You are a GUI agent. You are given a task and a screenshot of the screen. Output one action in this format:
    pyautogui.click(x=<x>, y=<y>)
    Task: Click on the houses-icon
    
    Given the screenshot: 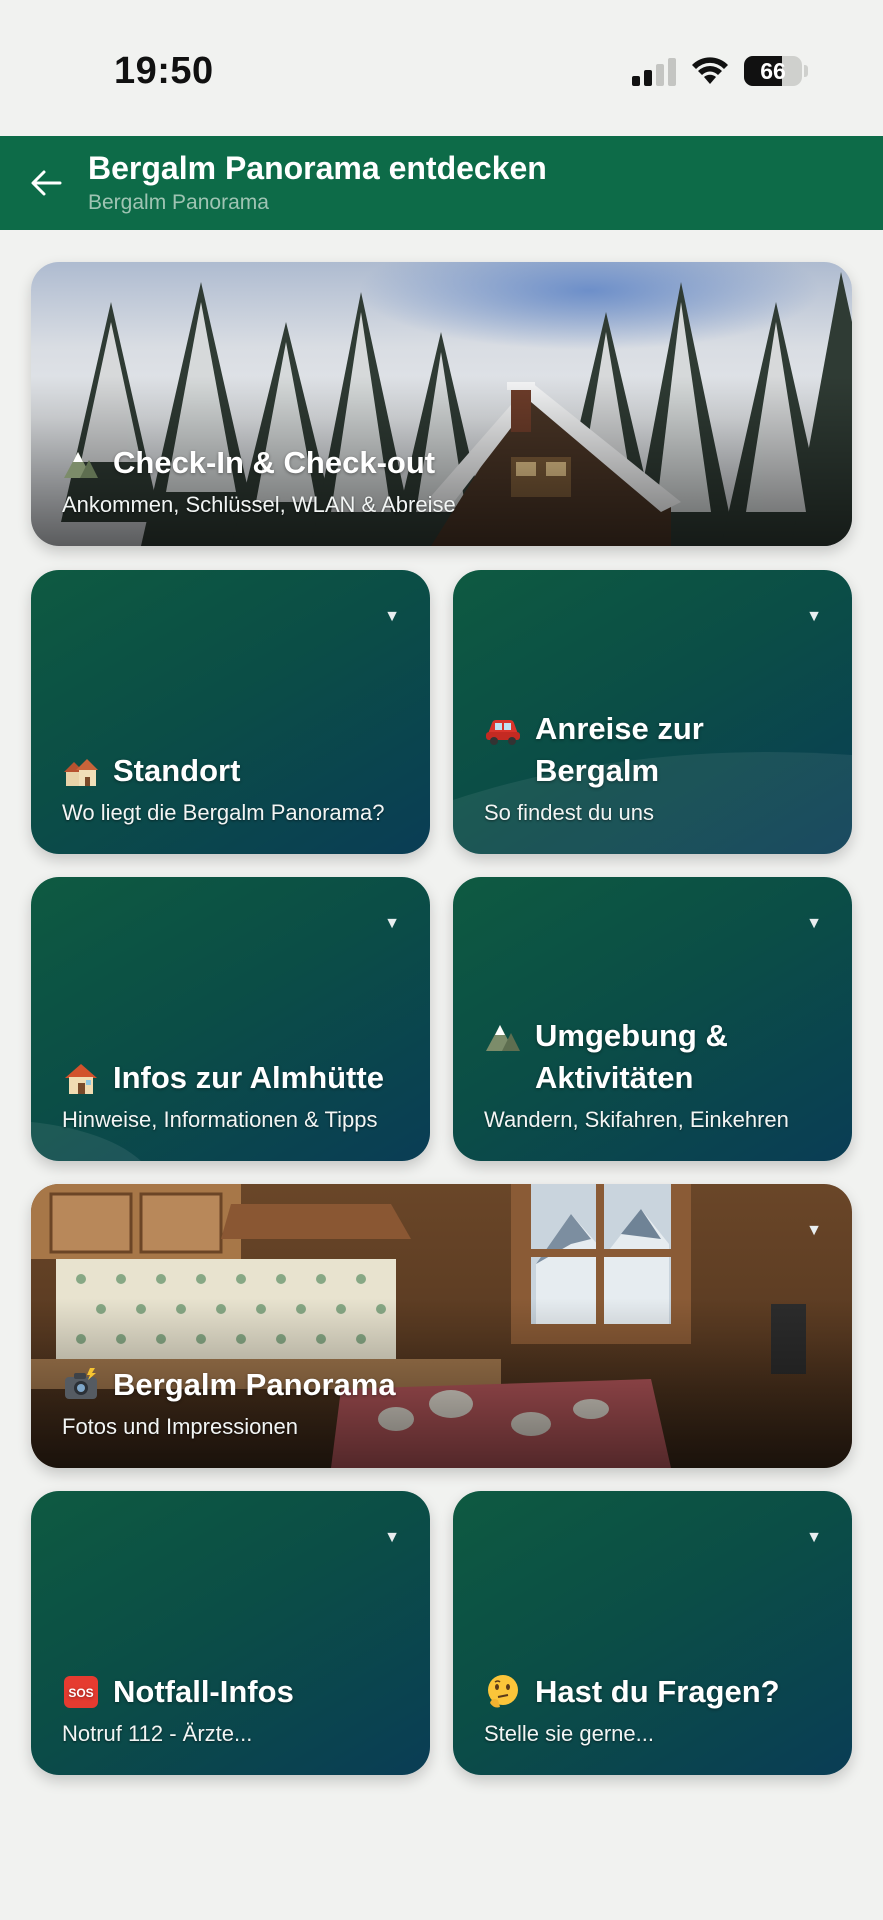 What is the action you would take?
    pyautogui.click(x=81, y=772)
    